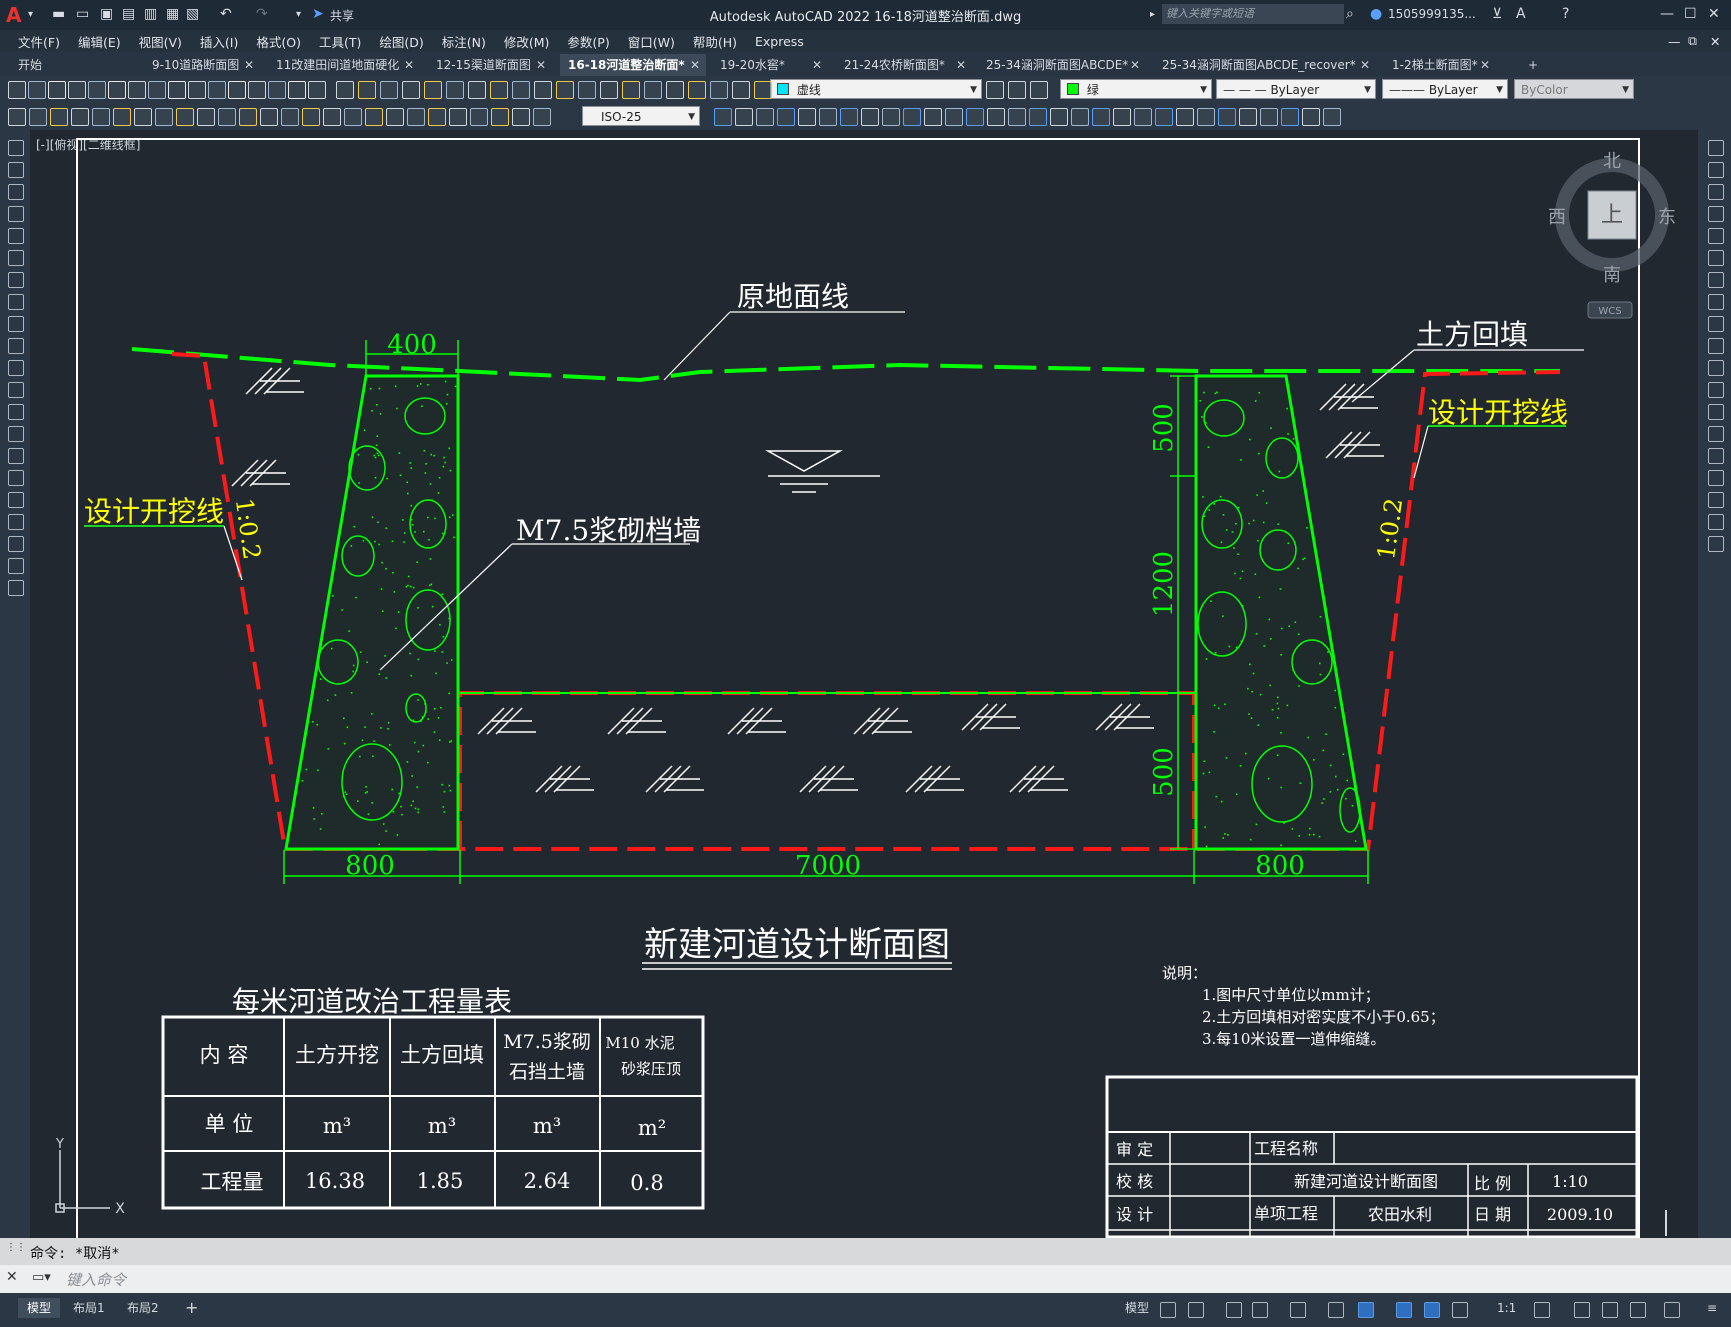 This screenshot has height=1327, width=1731. I want to click on menu-item: 绘图(D), so click(401, 41).